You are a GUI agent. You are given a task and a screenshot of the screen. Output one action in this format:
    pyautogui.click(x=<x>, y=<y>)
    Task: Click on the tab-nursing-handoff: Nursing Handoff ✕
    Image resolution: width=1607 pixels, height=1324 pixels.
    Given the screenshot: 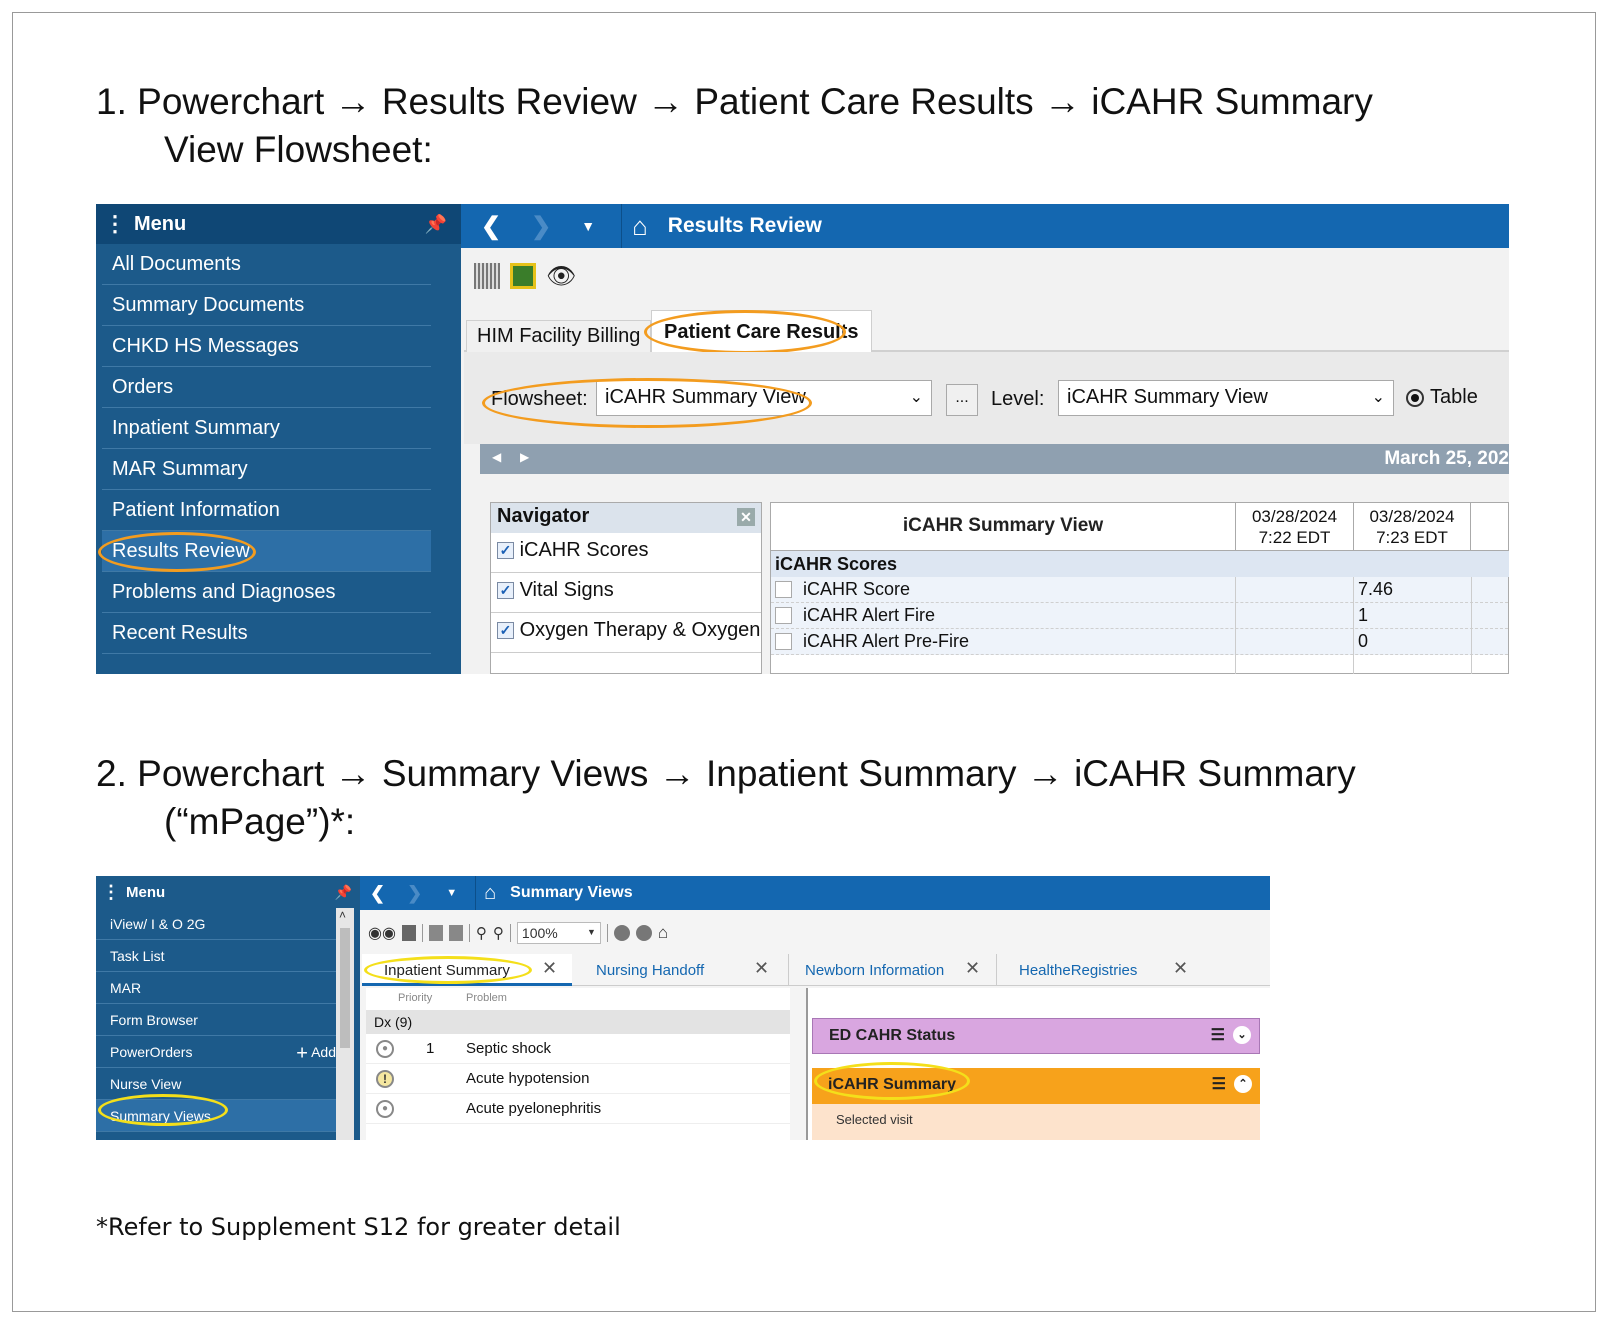 What is the action you would take?
    pyautogui.click(x=679, y=970)
    